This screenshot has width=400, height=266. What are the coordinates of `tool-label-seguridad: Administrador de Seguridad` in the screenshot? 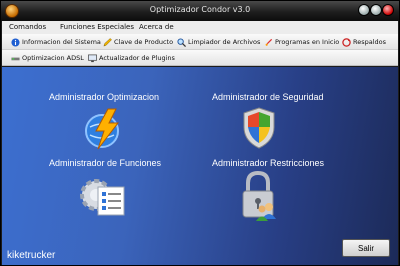 It's located at (268, 97).